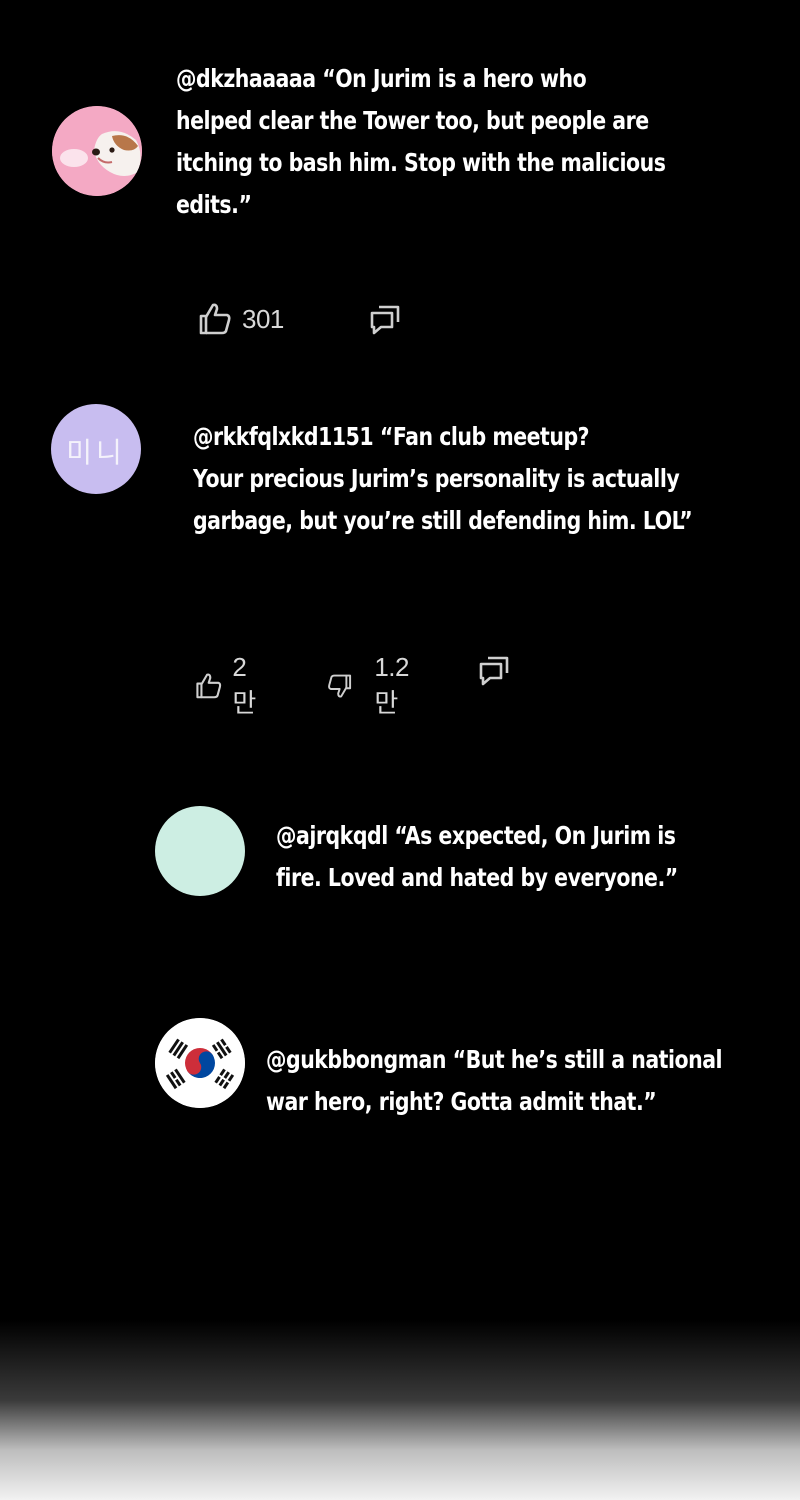 This screenshot has height=1500, width=800. I want to click on comment-line: war hero, right? Gotta admit that.”, so click(461, 1101).